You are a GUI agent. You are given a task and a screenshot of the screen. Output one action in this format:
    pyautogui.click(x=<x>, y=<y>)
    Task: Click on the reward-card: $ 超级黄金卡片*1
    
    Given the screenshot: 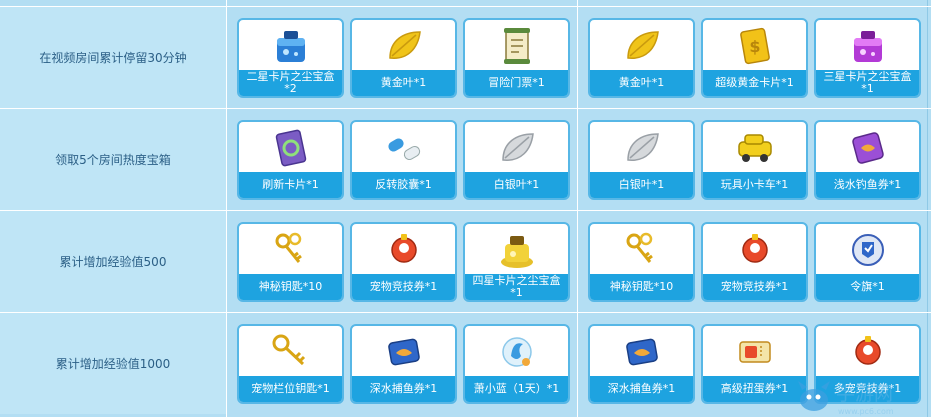 What is the action you would take?
    pyautogui.click(x=754, y=58)
    